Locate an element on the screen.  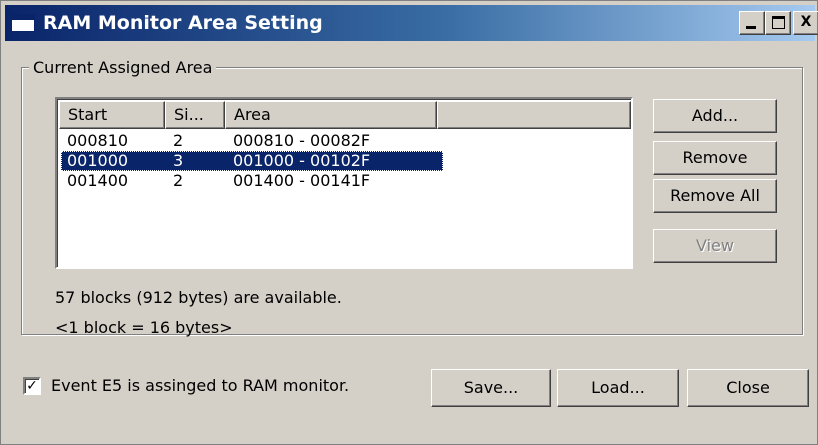
row-area: 001400 - 00141F is located at coordinates (302, 180).